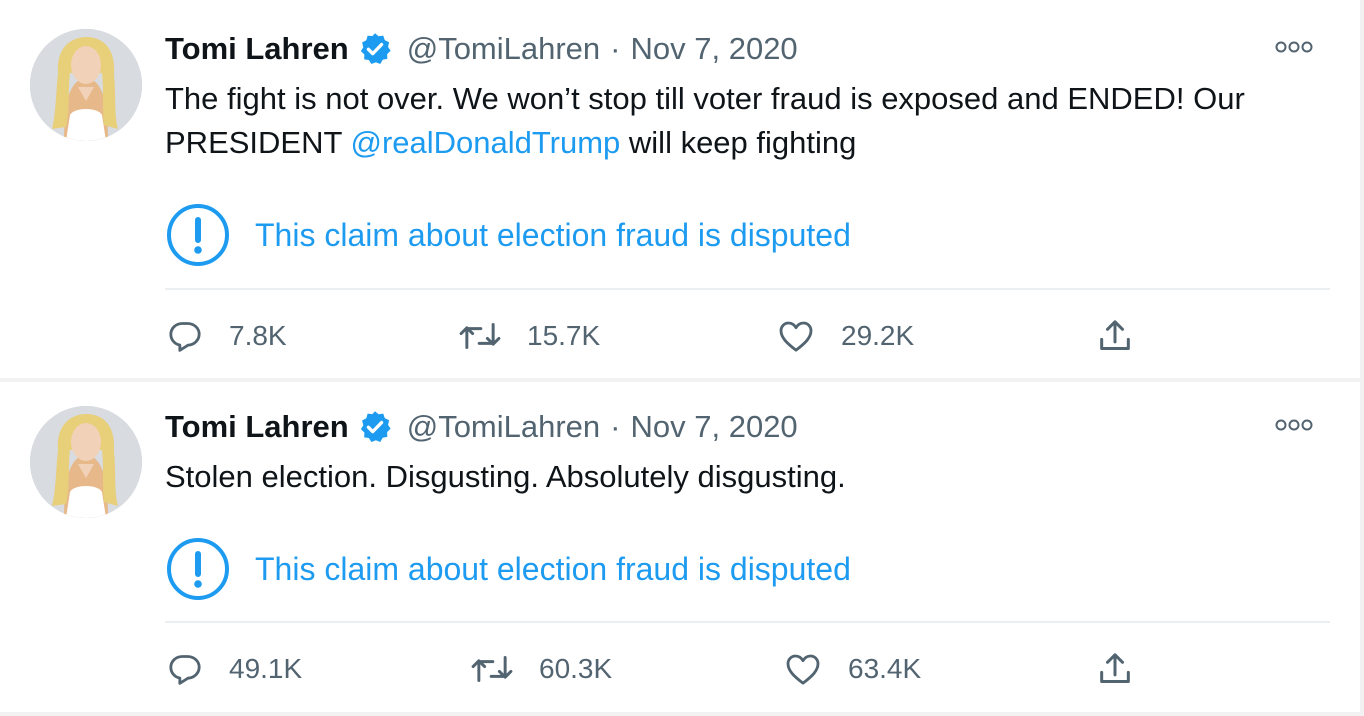  Describe the element at coordinates (878, 335) in the screenshot. I see `like-count: 29.2K` at that location.